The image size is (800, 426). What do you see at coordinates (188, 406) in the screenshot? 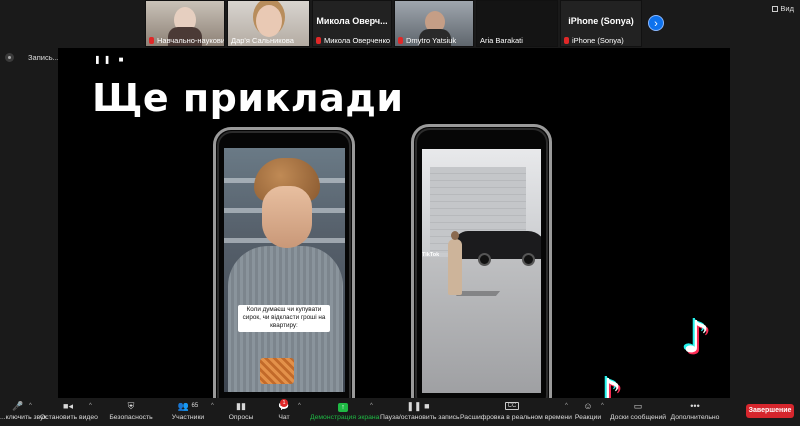
I see `participants-icon: 👥 65` at bounding box center [188, 406].